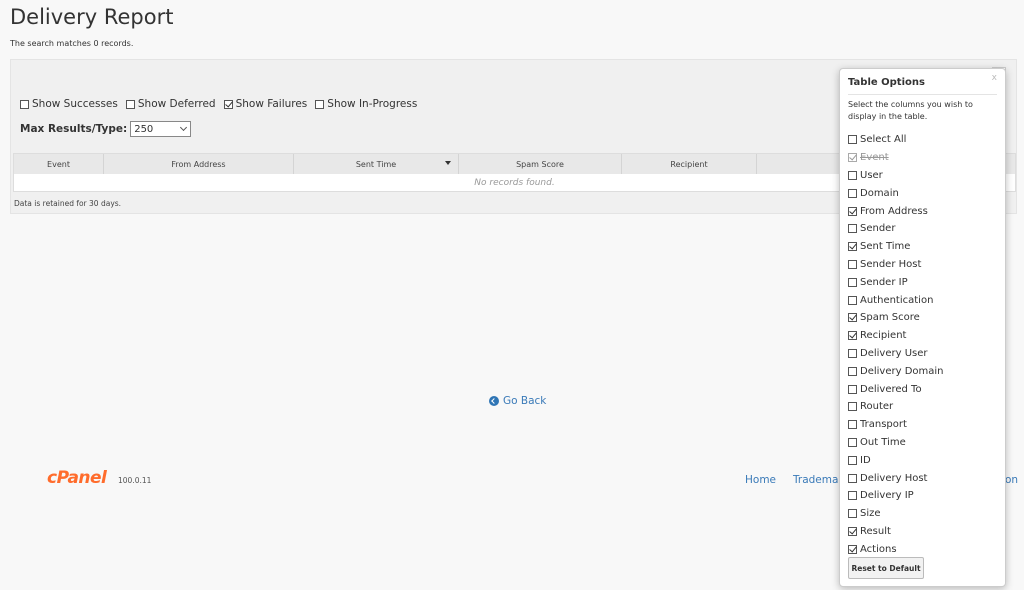 This screenshot has width=1024, height=590. I want to click on column-option-sent-time: Sent Time, so click(896, 247).